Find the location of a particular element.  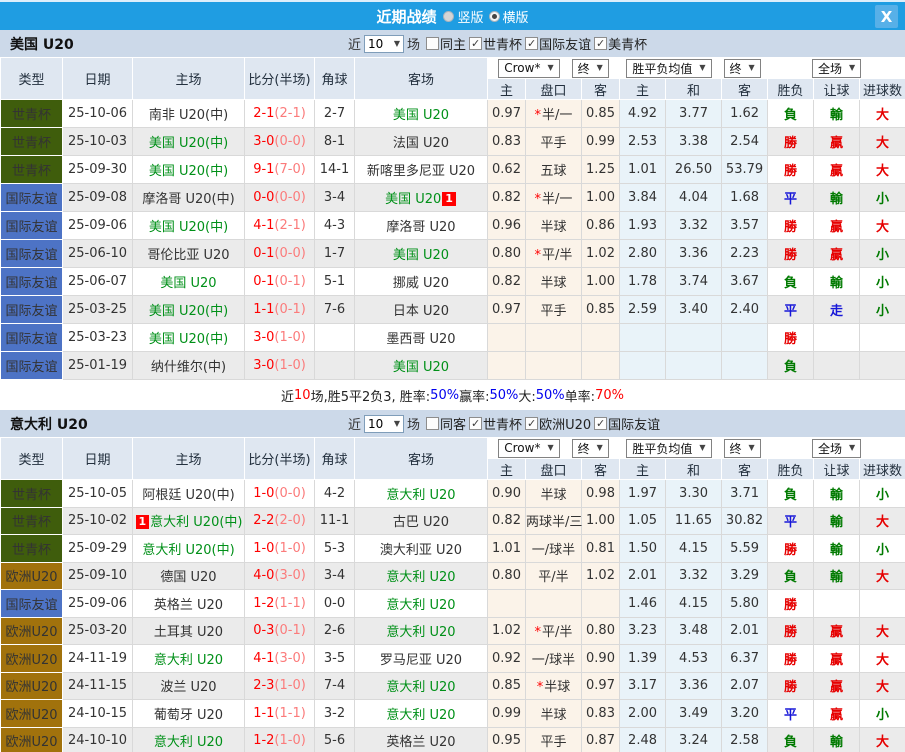

sub-column-header: 胜负 is located at coordinates (791, 469).